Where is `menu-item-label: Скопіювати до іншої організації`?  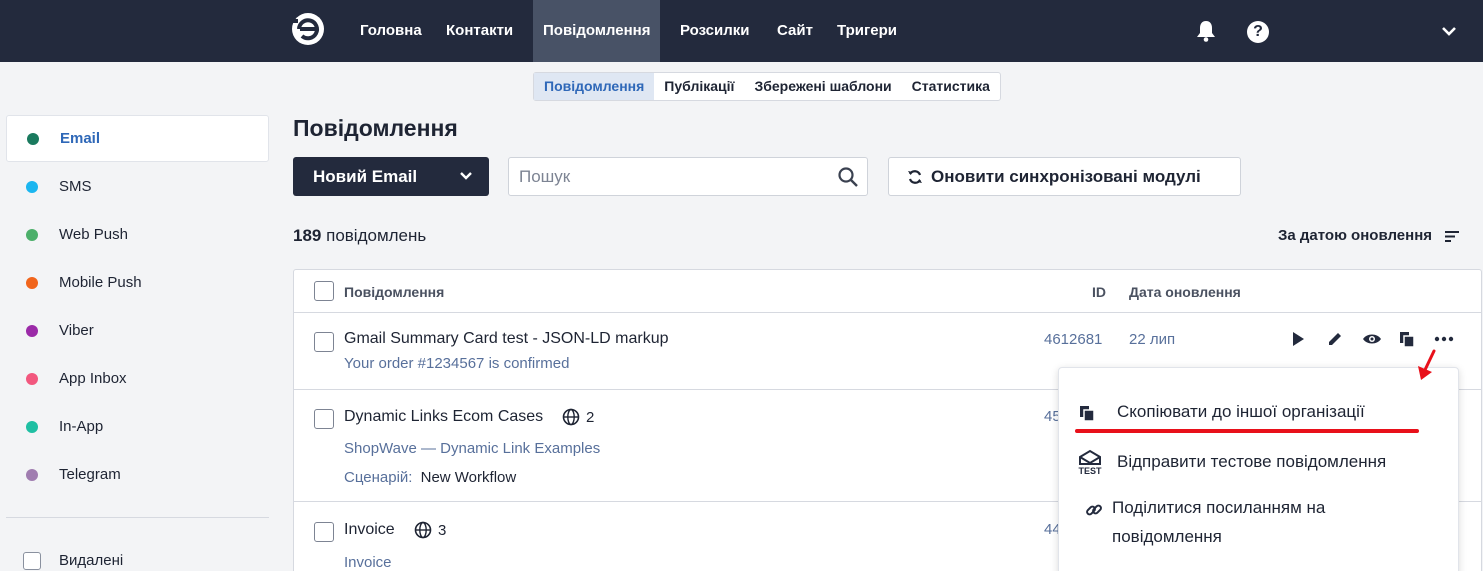 menu-item-label: Скопіювати до іншої організації is located at coordinates (1241, 411).